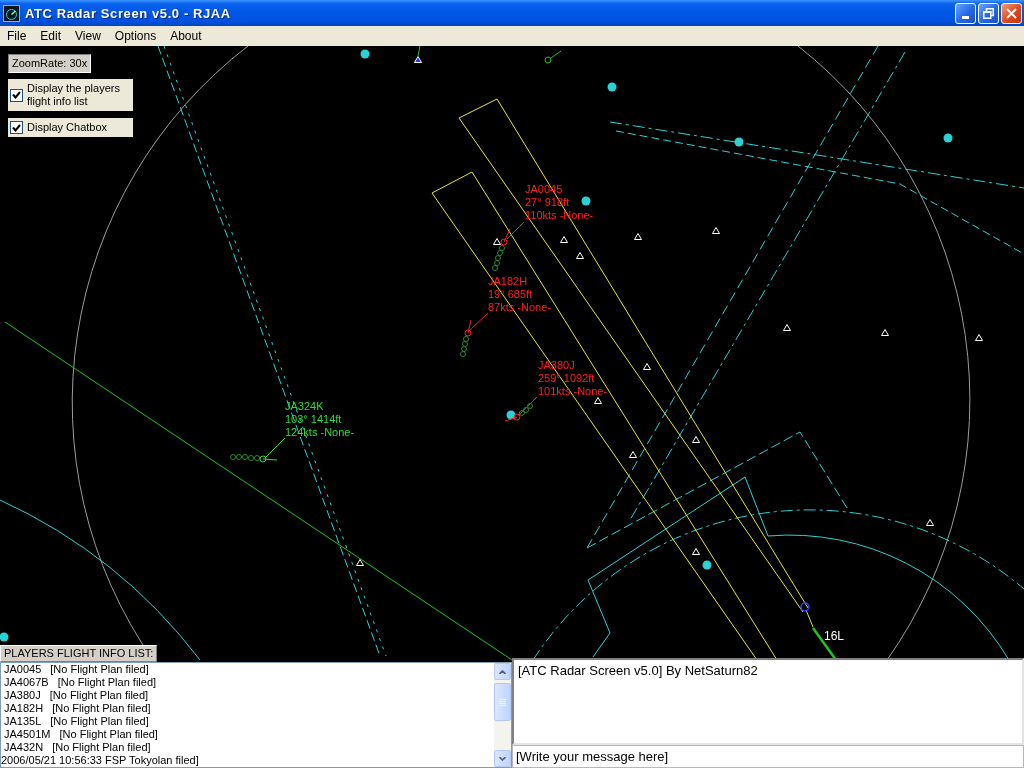  I want to click on callsign-label: JA0045, so click(544, 189).